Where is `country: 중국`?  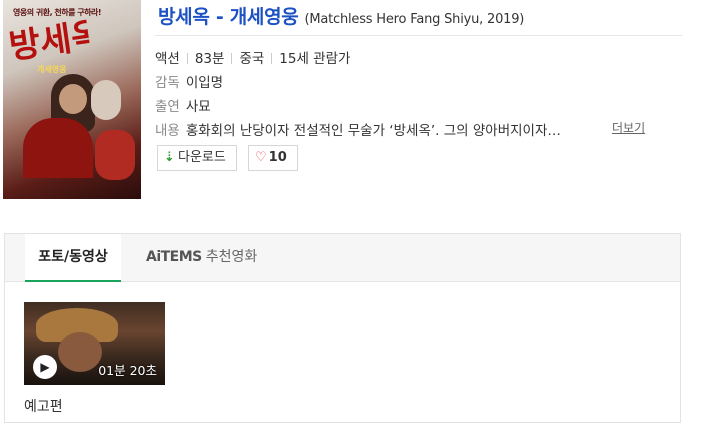 country: 중국 is located at coordinates (252, 59).